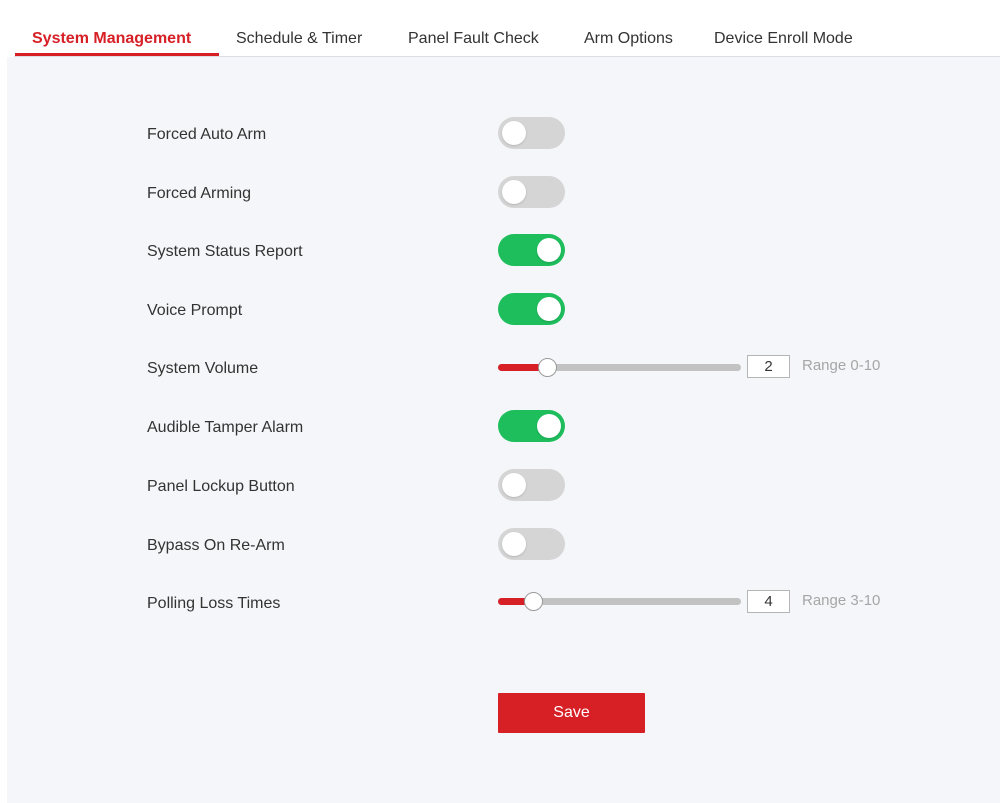 The width and height of the screenshot is (1000, 803). Describe the element at coordinates (195, 310) in the screenshot. I see `voice-prompt-label: Voice Prompt` at that location.